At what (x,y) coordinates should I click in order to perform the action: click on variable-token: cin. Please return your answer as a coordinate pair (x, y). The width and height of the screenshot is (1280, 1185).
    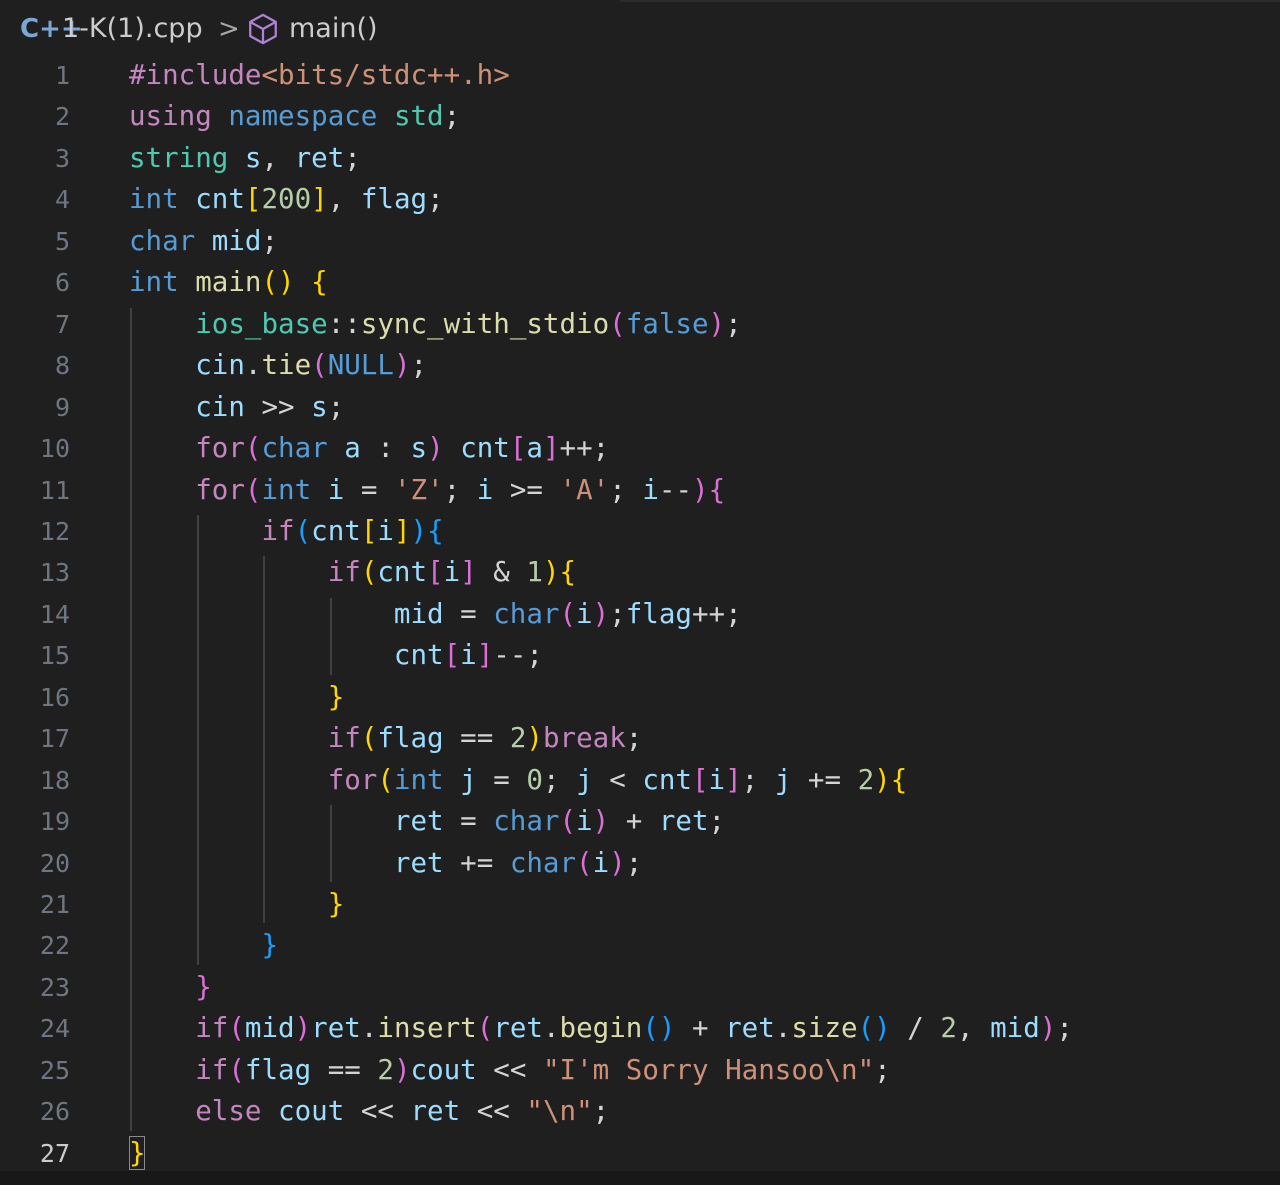
    Looking at the image, I should click on (220, 406).